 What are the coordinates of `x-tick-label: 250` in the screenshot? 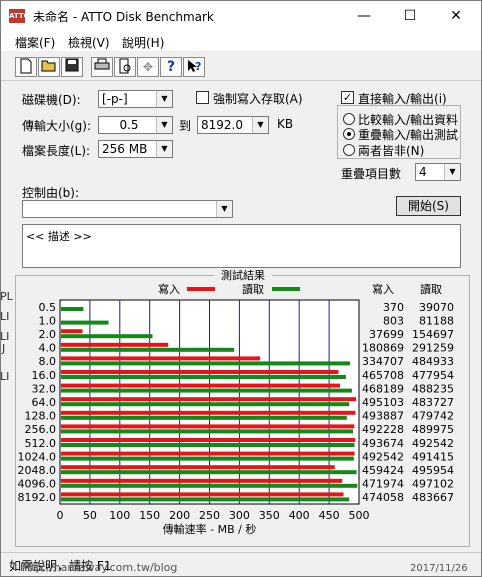 It's located at (209, 515).